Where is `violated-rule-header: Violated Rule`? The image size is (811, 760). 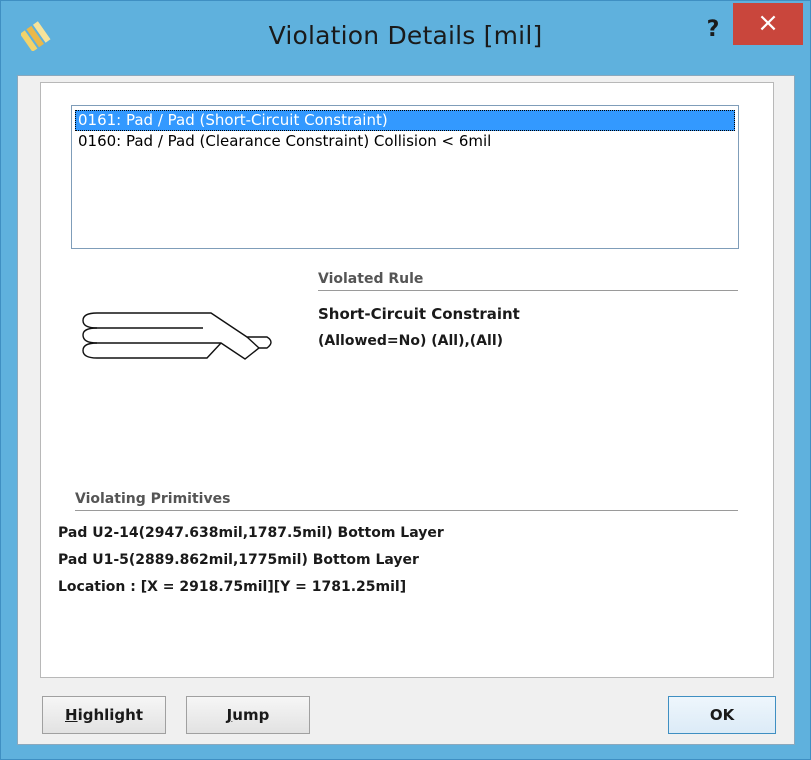 violated-rule-header: Violated Rule is located at coordinates (528, 281).